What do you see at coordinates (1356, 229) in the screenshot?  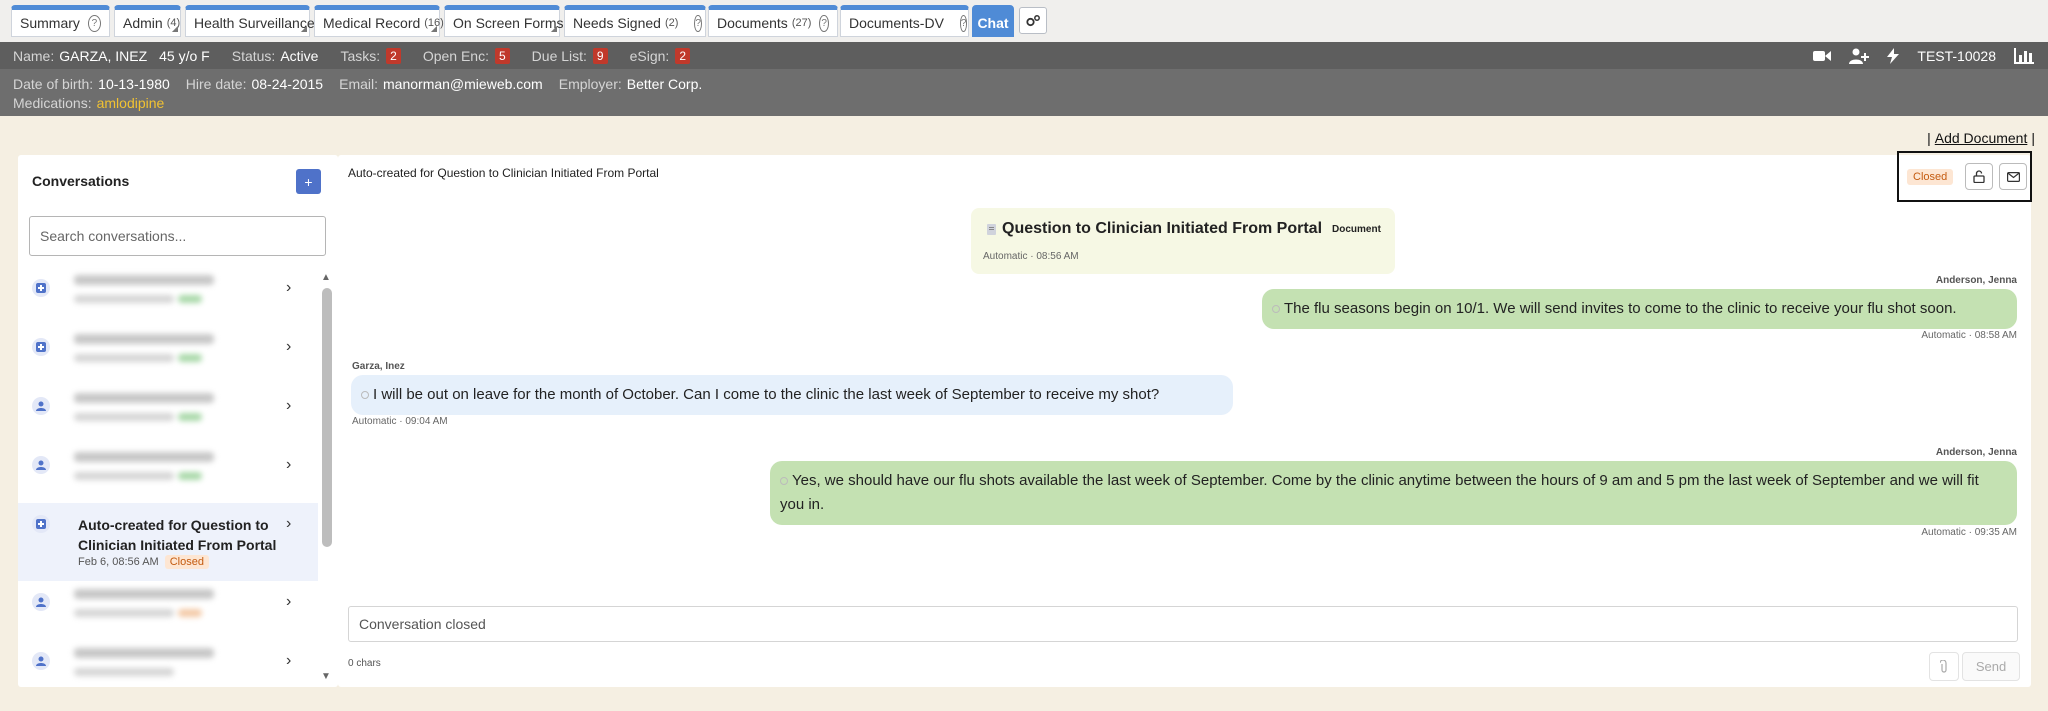 I see `document-tag: Document` at bounding box center [1356, 229].